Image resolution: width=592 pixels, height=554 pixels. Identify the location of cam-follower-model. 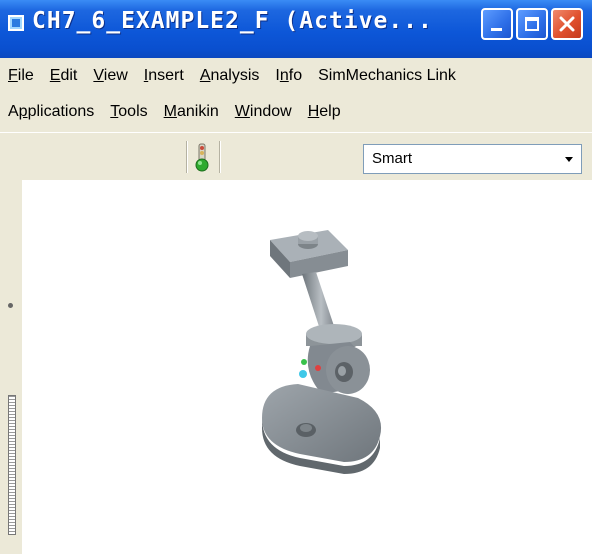
(320, 352).